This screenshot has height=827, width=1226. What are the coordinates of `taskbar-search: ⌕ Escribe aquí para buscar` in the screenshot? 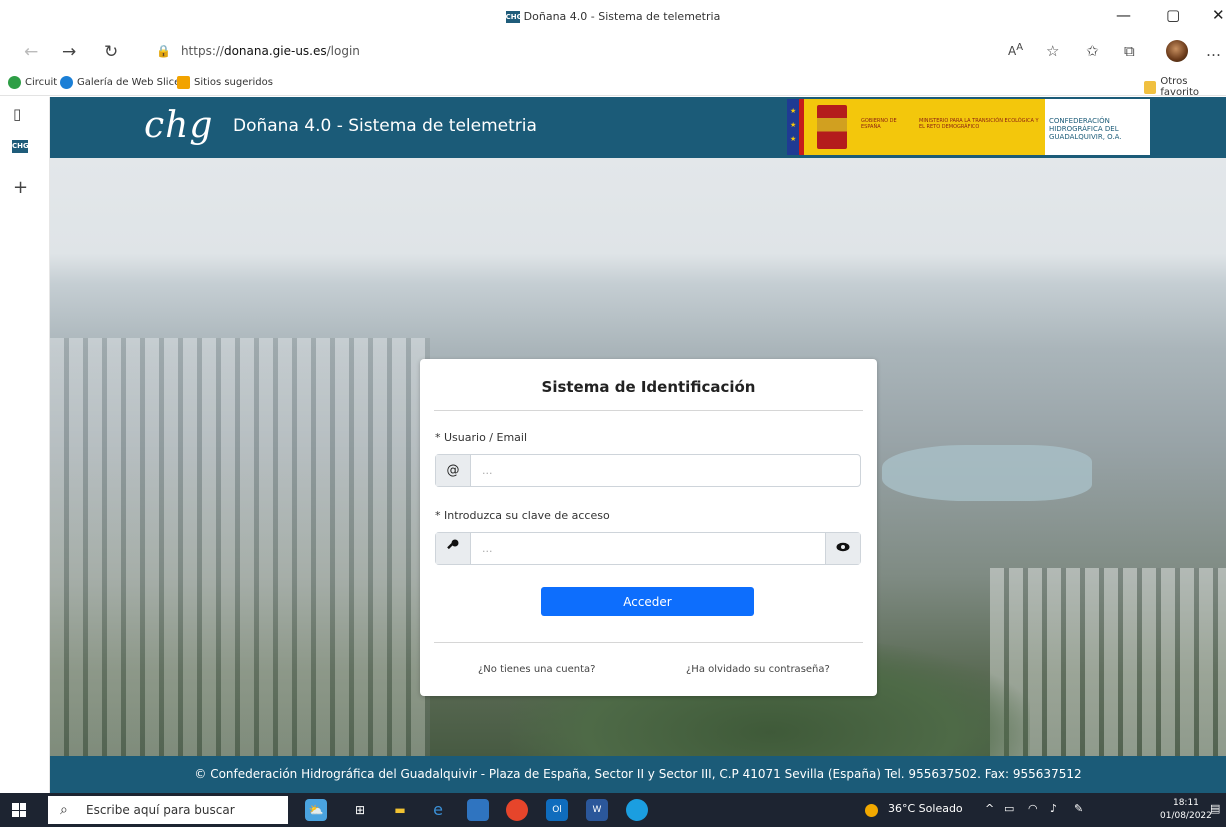 It's located at (168, 810).